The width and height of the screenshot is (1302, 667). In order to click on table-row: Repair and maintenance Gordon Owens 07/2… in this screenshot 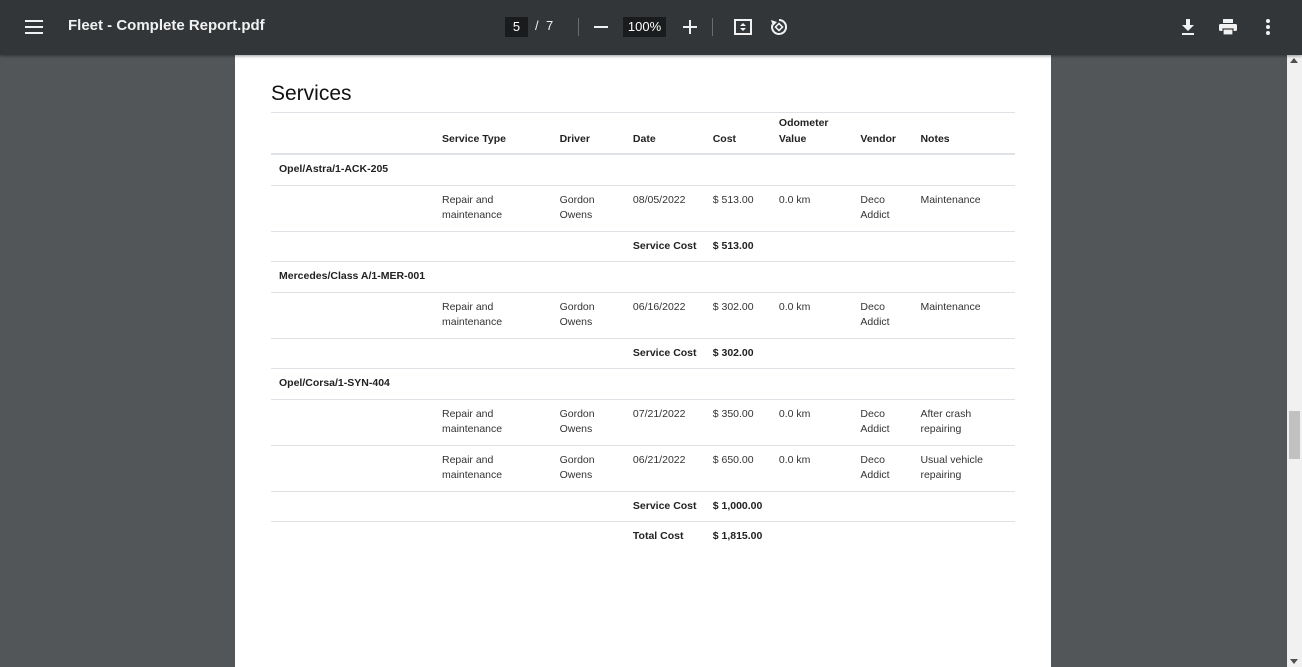, I will do `click(643, 421)`.